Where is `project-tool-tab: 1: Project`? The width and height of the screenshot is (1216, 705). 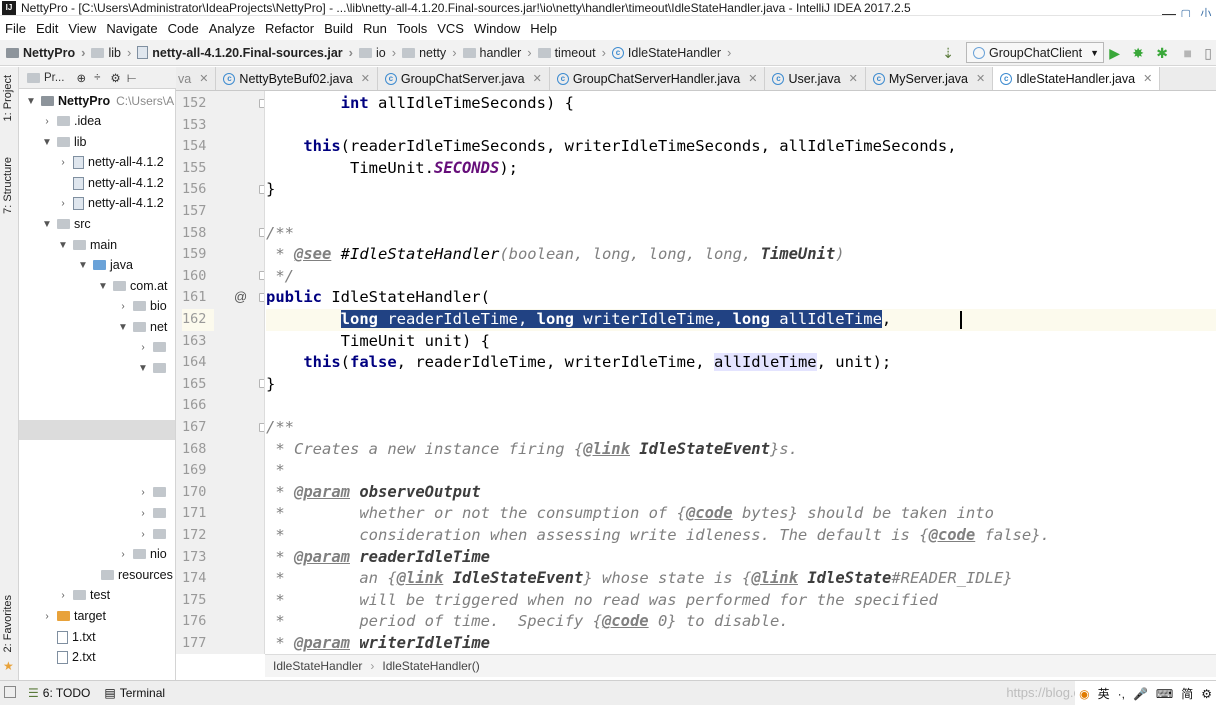
project-tool-tab: 1: Project is located at coordinates (8, 98).